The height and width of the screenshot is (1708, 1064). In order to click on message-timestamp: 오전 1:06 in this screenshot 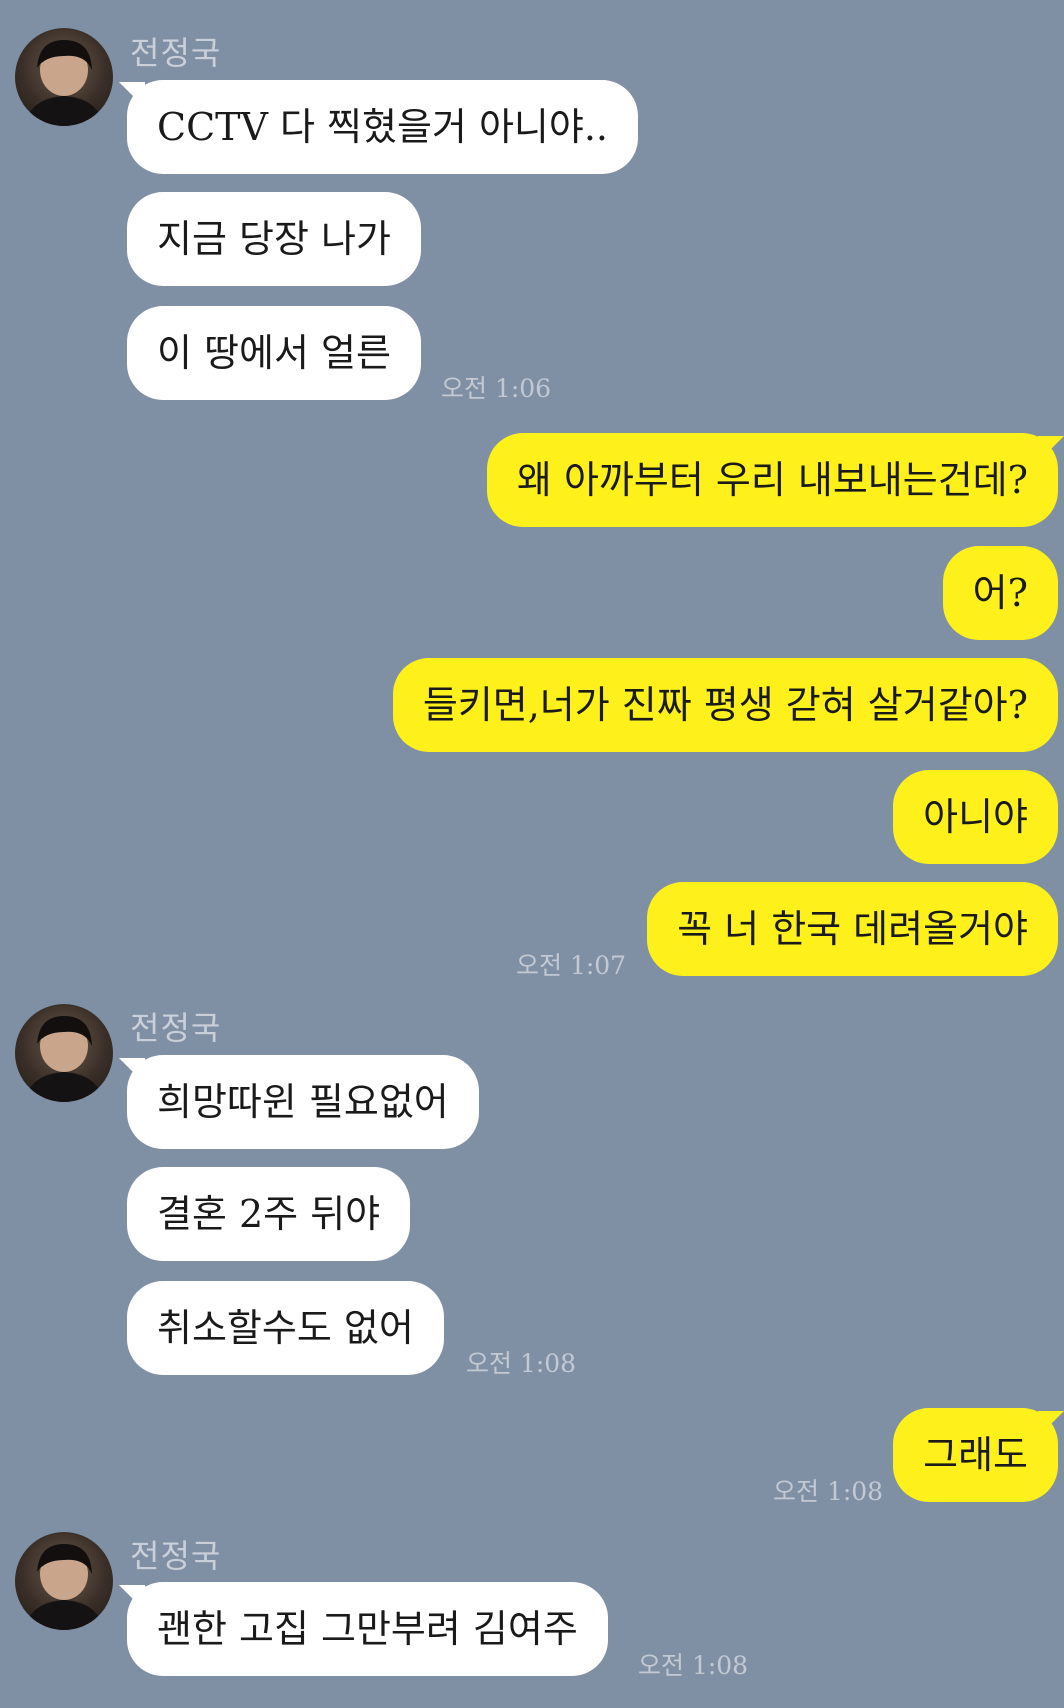, I will do `click(496, 388)`.